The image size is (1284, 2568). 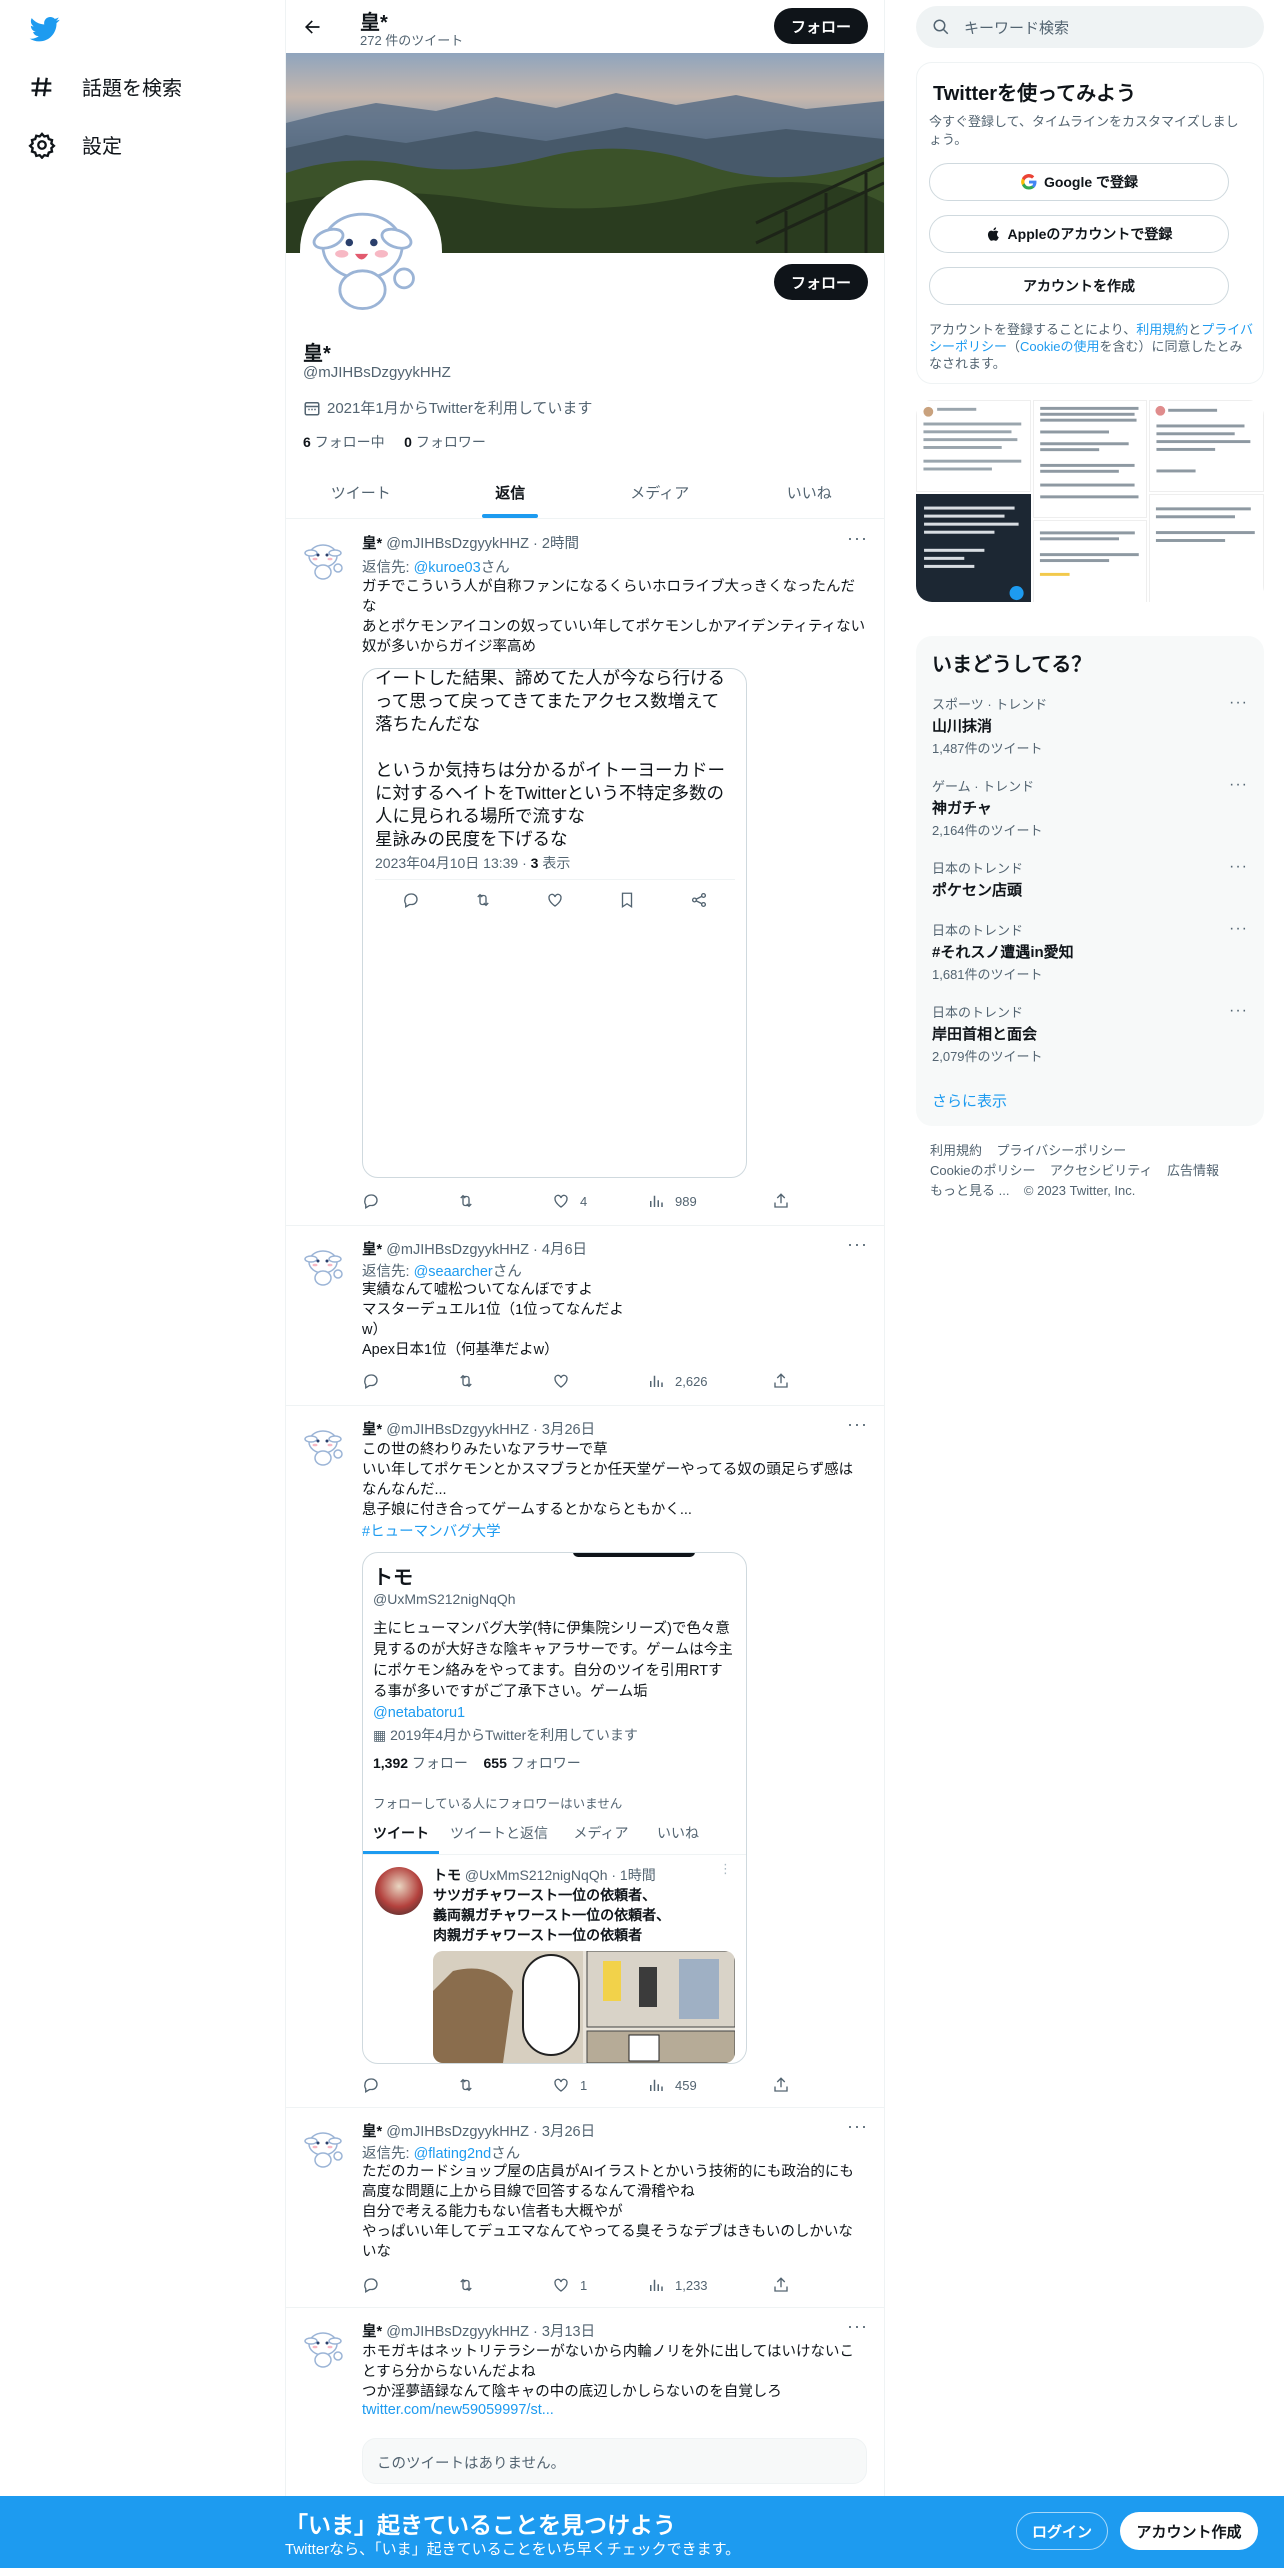 What do you see at coordinates (447, 568) in the screenshot?
I see `reply-to-link: @kuroe03` at bounding box center [447, 568].